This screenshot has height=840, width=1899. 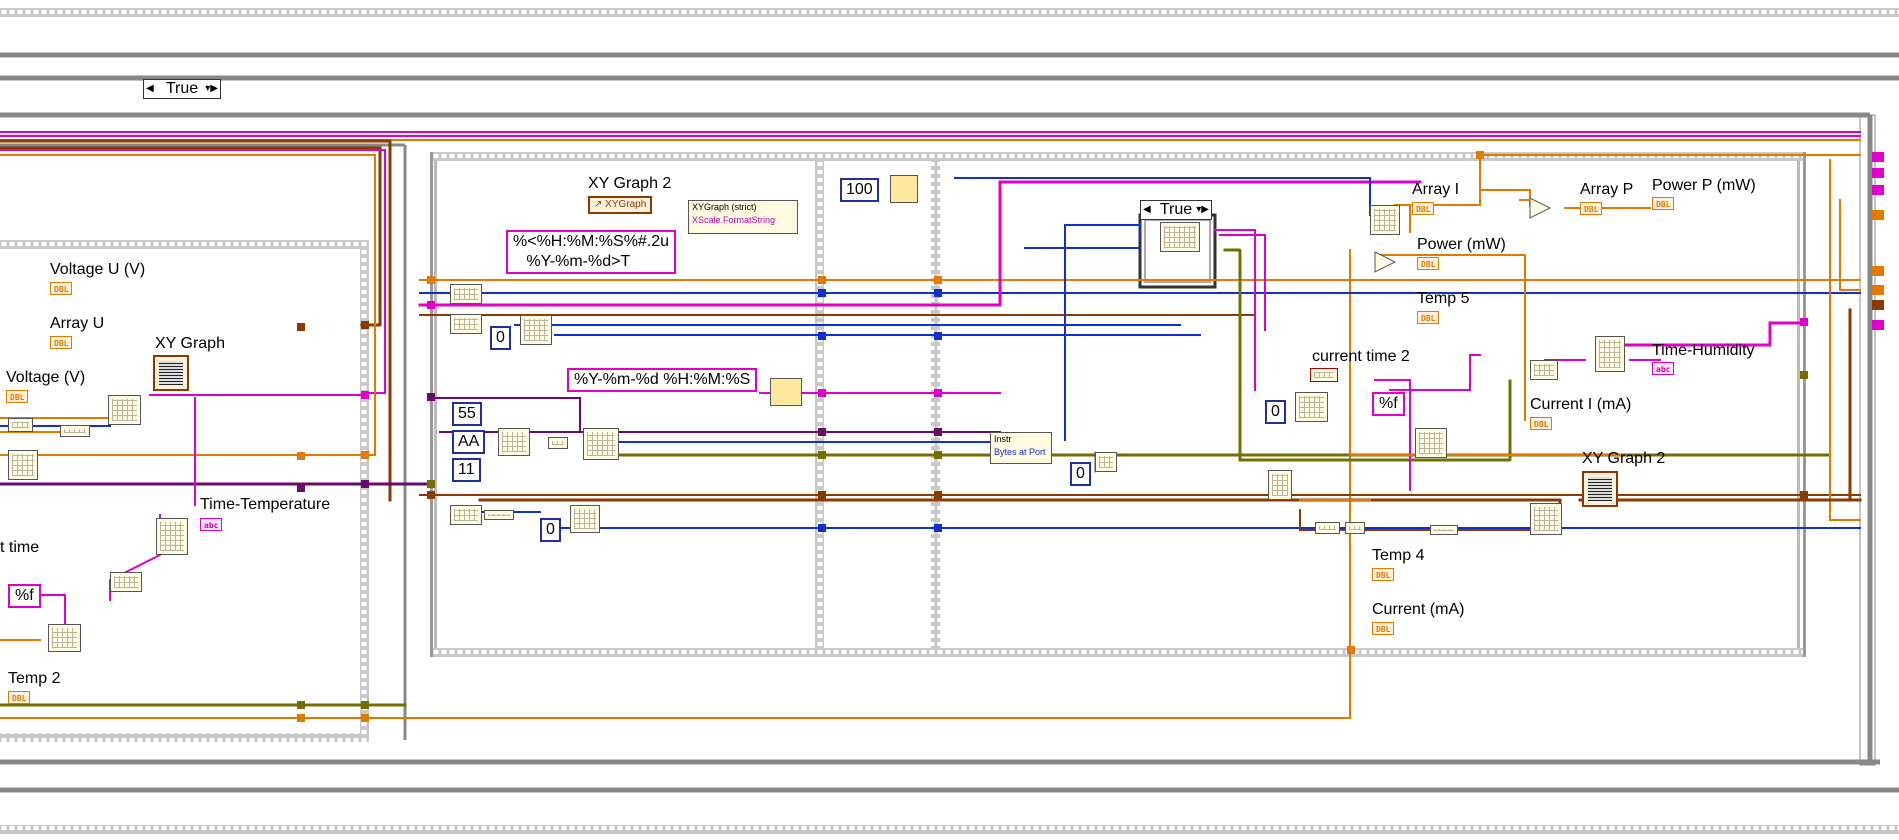 I want to click on format-into-string-node-left, so click(x=64, y=638).